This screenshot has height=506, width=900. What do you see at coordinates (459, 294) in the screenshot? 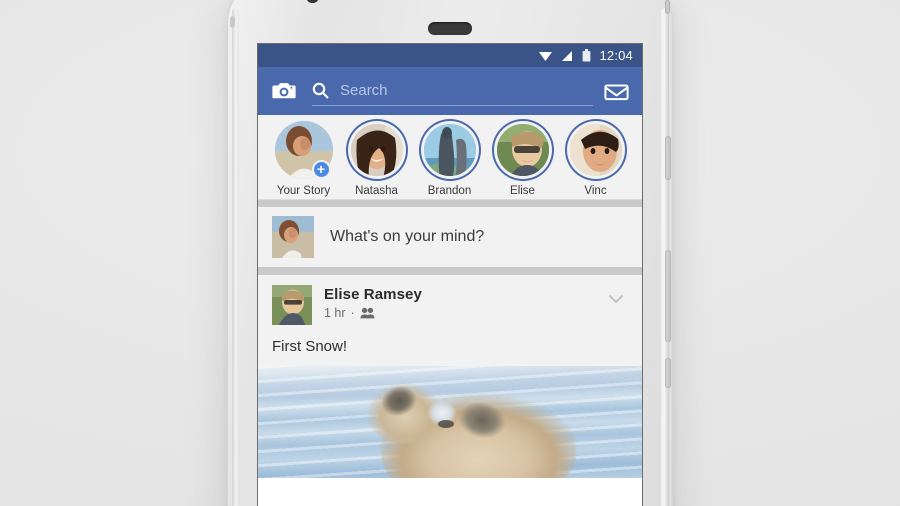
I see `post-author-name: Elise Ramsey` at bounding box center [459, 294].